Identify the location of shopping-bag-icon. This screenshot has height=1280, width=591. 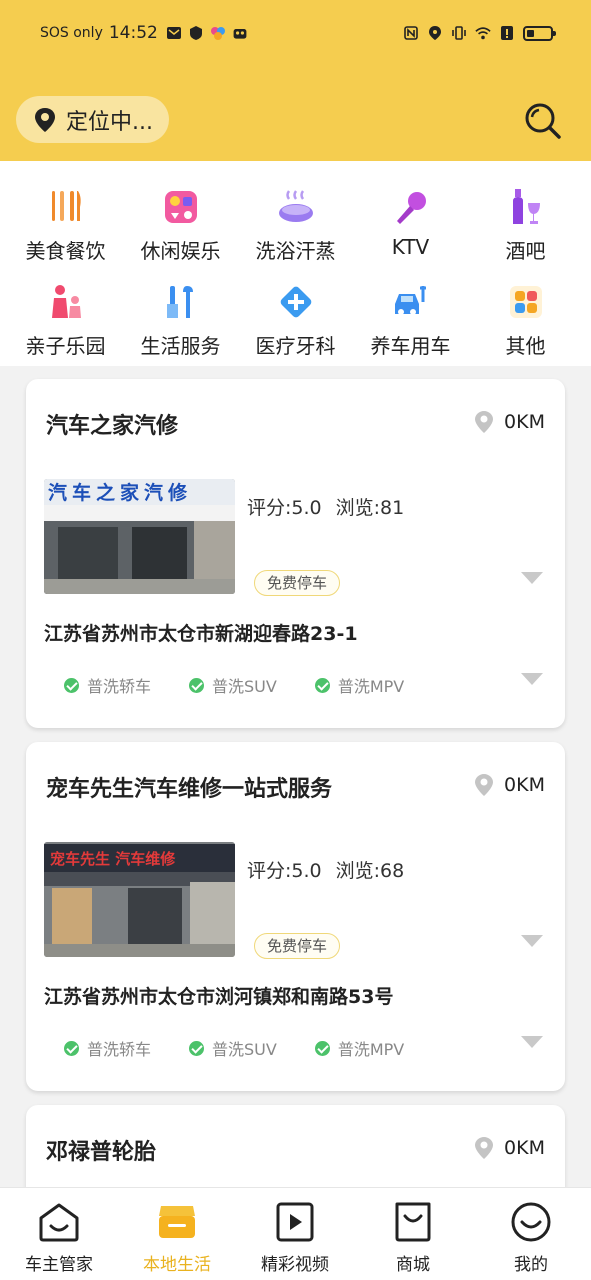
(413, 1222).